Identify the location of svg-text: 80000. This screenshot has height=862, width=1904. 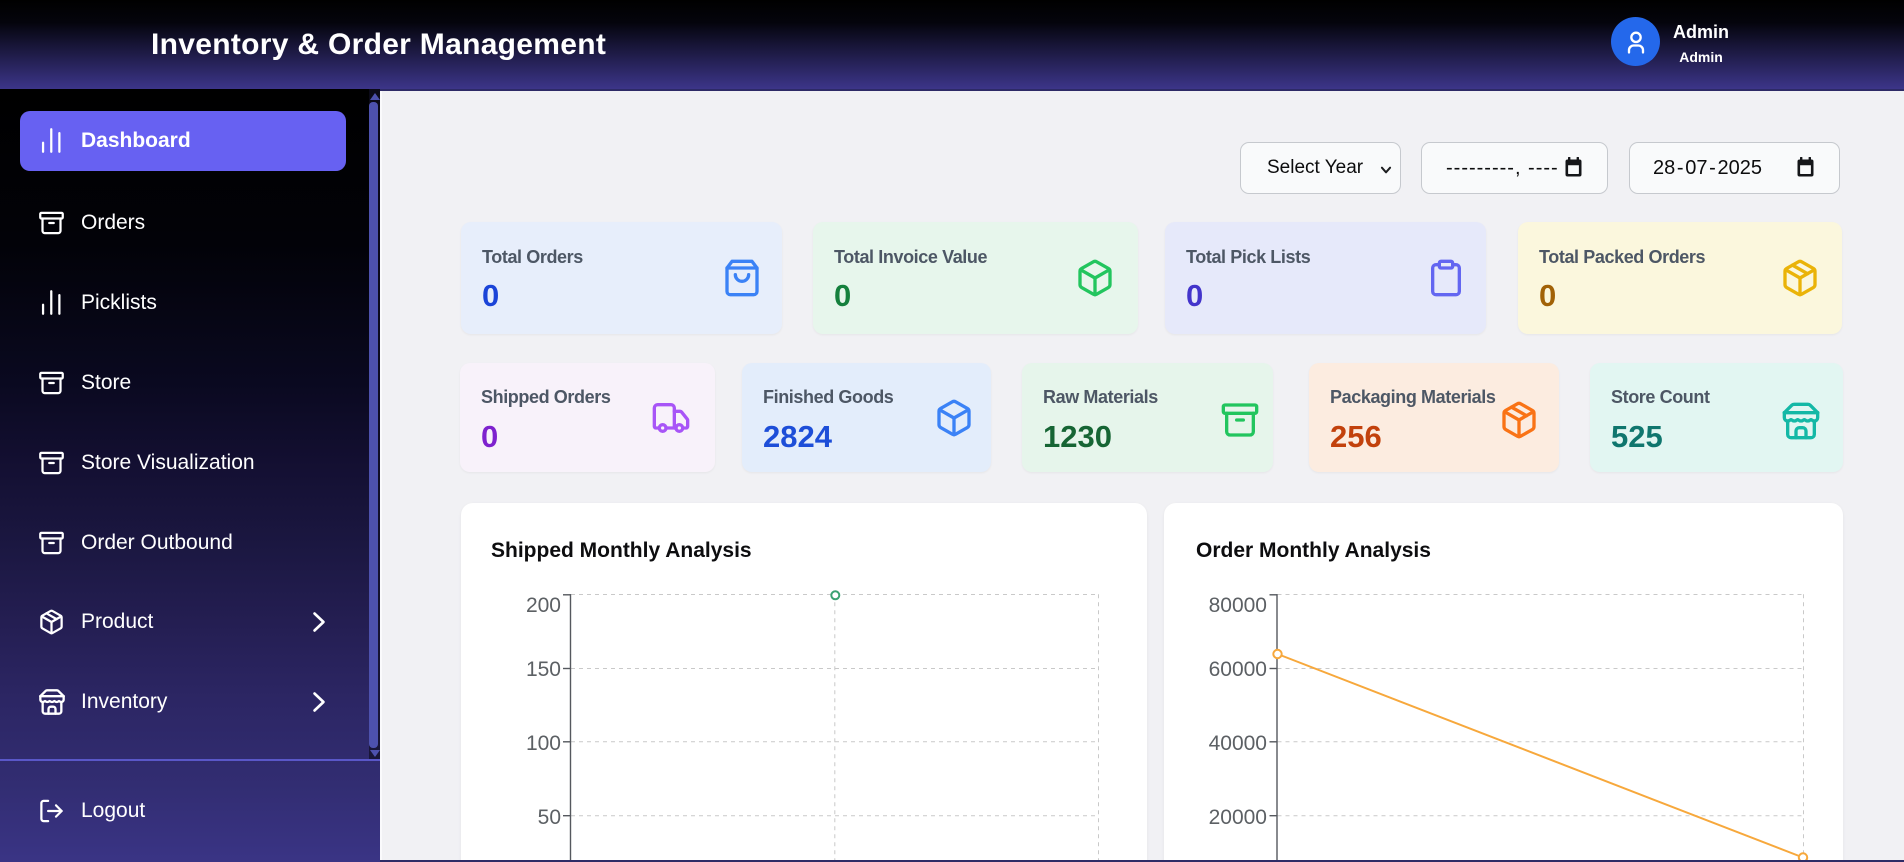
(1238, 605).